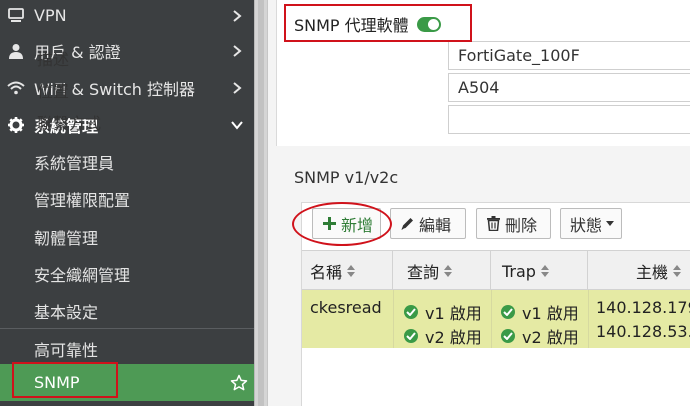 The width and height of the screenshot is (690, 406). What do you see at coordinates (519, 55) in the screenshot?
I see `description-value: FortiGate_100F` at bounding box center [519, 55].